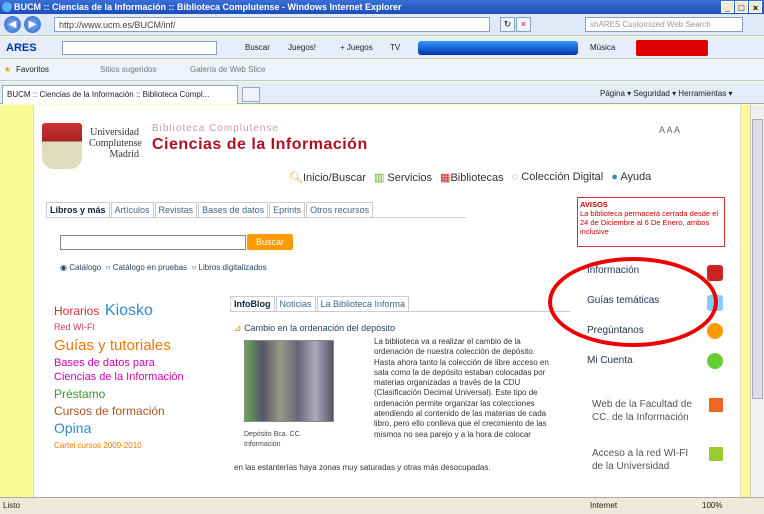 The width and height of the screenshot is (764, 514). I want to click on radio-digitalizados-label: Libros digitalizados, so click(232, 267).